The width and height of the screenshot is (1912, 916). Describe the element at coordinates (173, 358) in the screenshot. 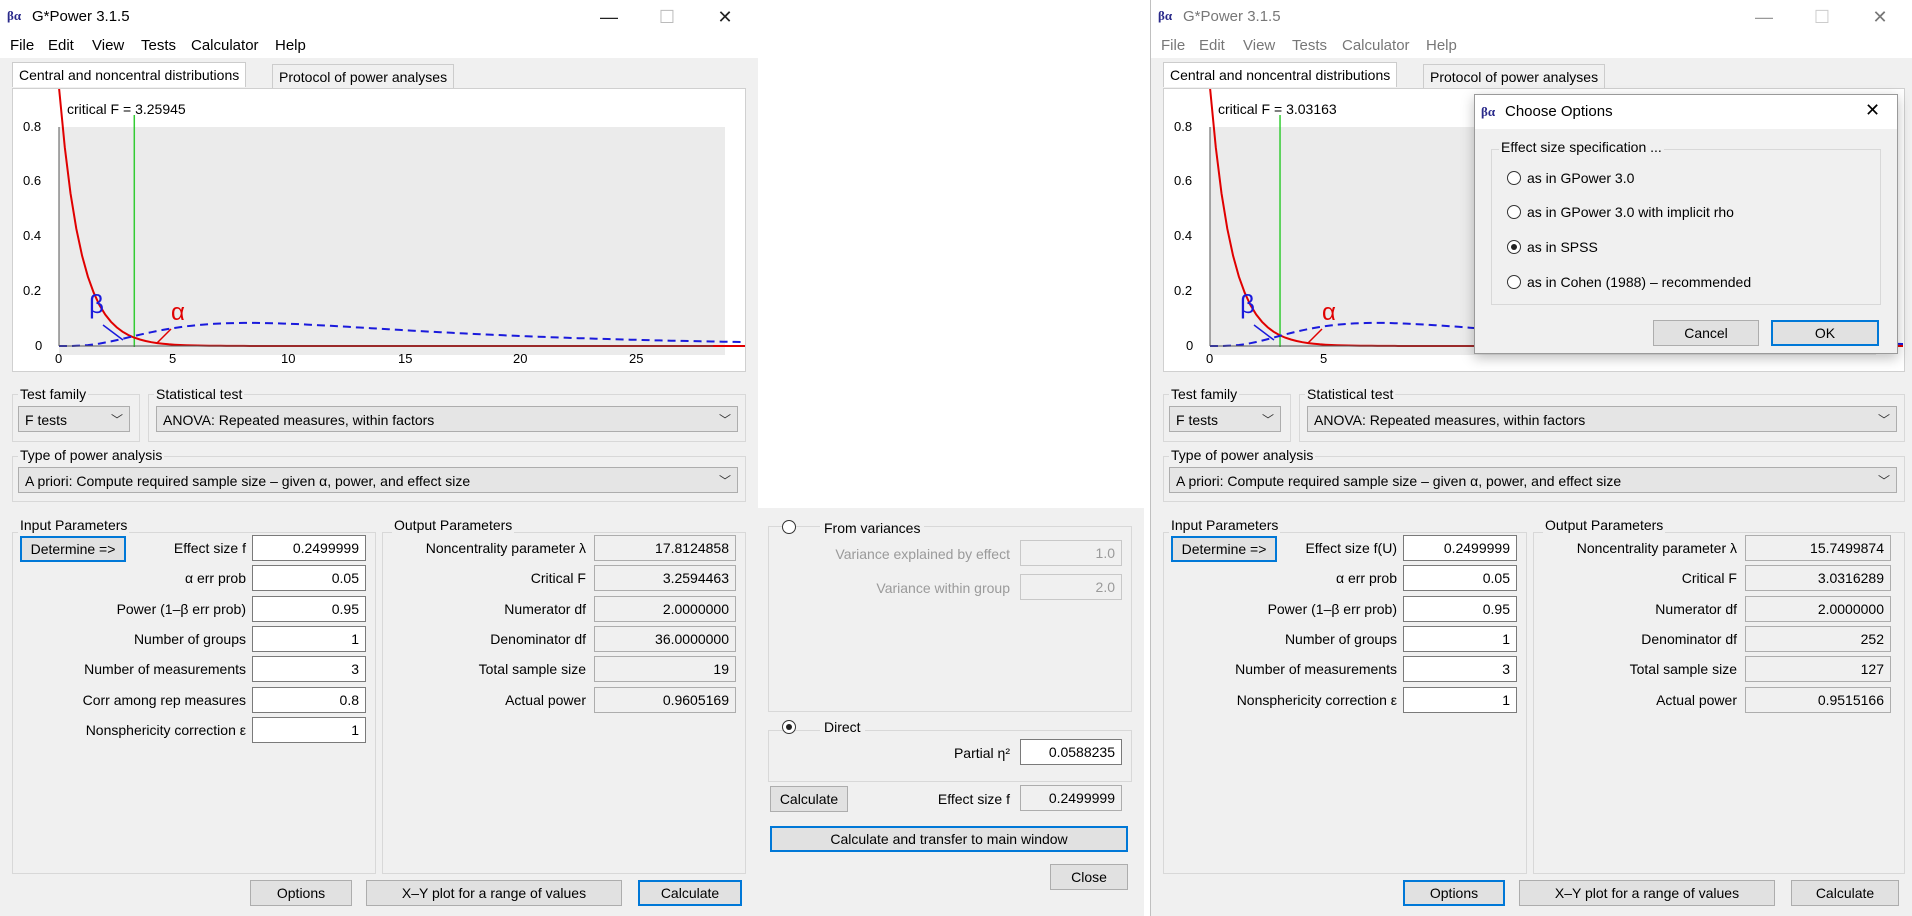

I see `x-tick: 5` at that location.